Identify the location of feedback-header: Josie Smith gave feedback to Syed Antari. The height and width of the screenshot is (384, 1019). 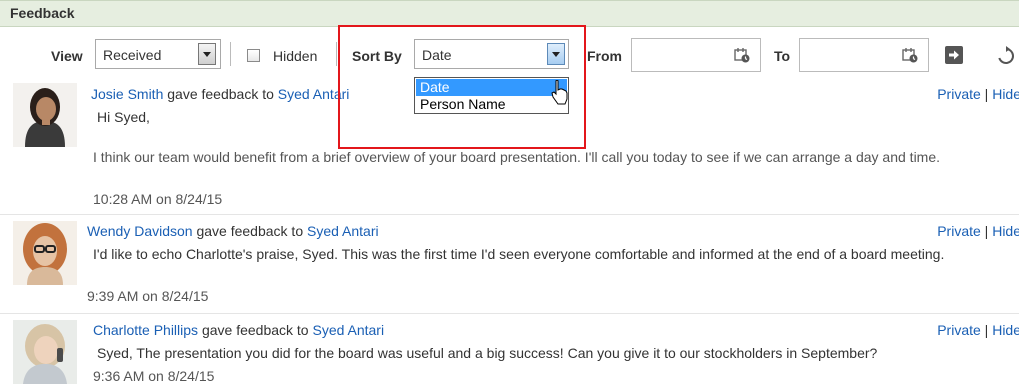
(220, 94).